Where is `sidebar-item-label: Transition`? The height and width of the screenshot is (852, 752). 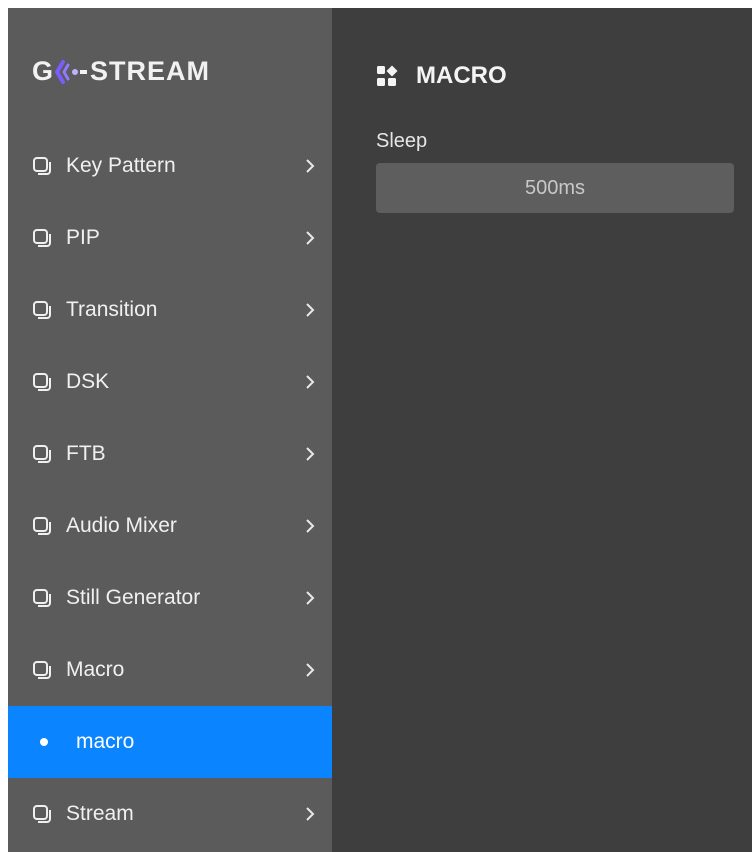
sidebar-item-label: Transition is located at coordinates (112, 309).